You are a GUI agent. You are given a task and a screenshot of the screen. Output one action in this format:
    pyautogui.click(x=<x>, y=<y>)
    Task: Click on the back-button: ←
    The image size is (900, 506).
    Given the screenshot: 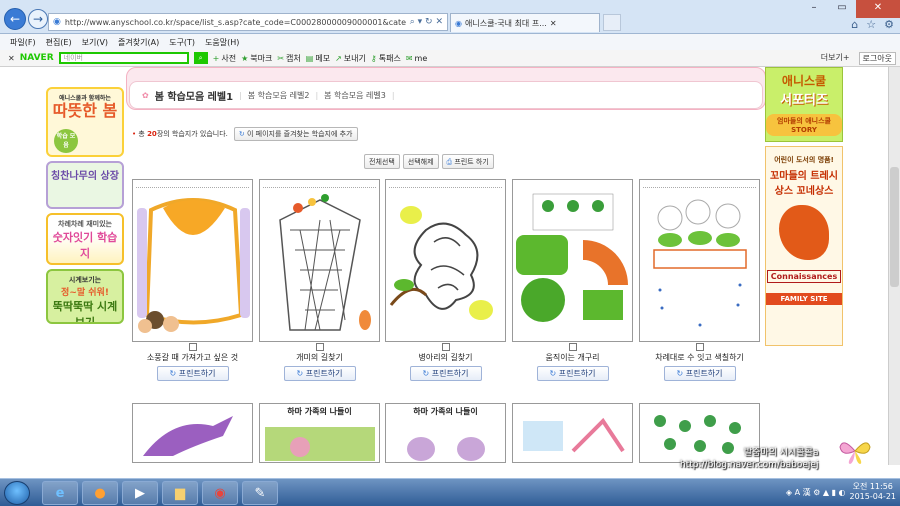 What is the action you would take?
    pyautogui.click(x=15, y=19)
    